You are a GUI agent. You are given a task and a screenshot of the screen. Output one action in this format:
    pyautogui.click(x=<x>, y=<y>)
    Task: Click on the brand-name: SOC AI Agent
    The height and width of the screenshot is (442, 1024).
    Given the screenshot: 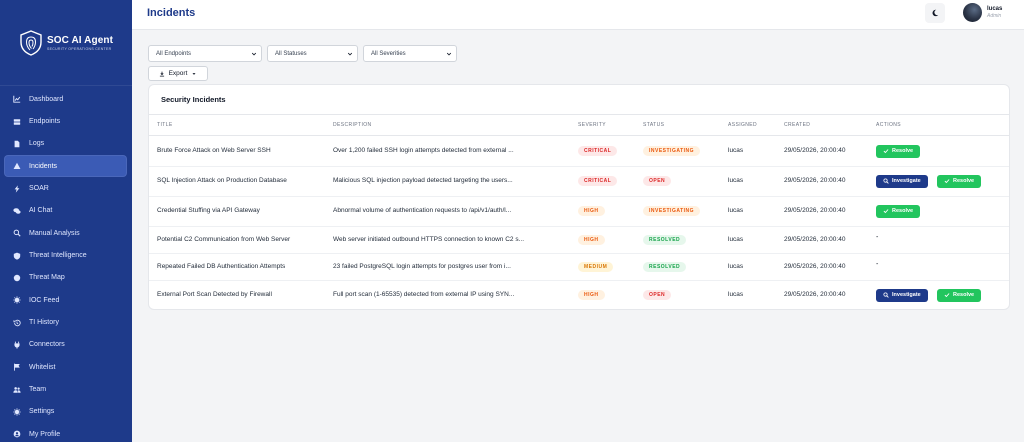 What is the action you would take?
    pyautogui.click(x=79, y=40)
    